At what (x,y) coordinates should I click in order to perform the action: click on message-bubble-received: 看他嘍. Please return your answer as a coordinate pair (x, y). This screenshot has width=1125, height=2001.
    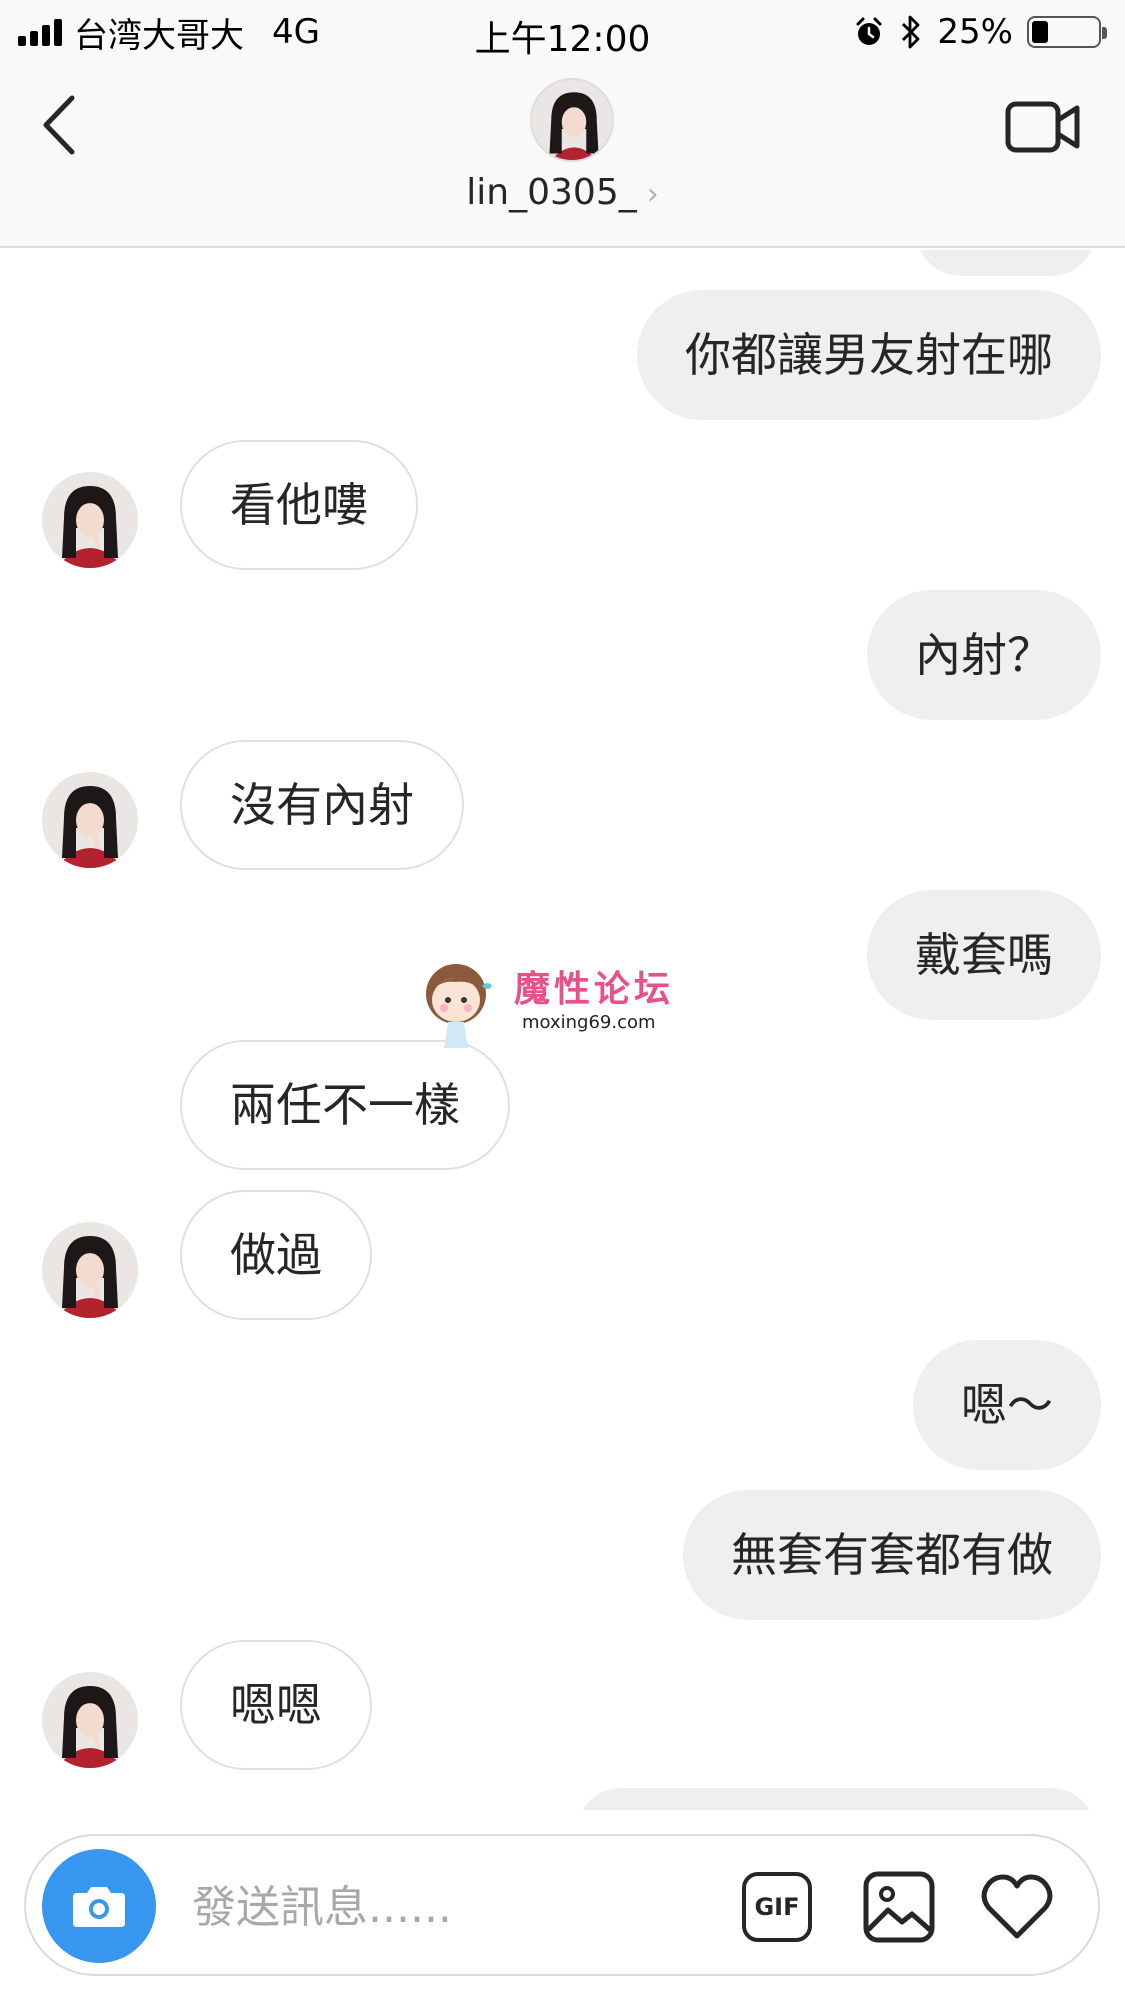
    Looking at the image, I should click on (299, 505).